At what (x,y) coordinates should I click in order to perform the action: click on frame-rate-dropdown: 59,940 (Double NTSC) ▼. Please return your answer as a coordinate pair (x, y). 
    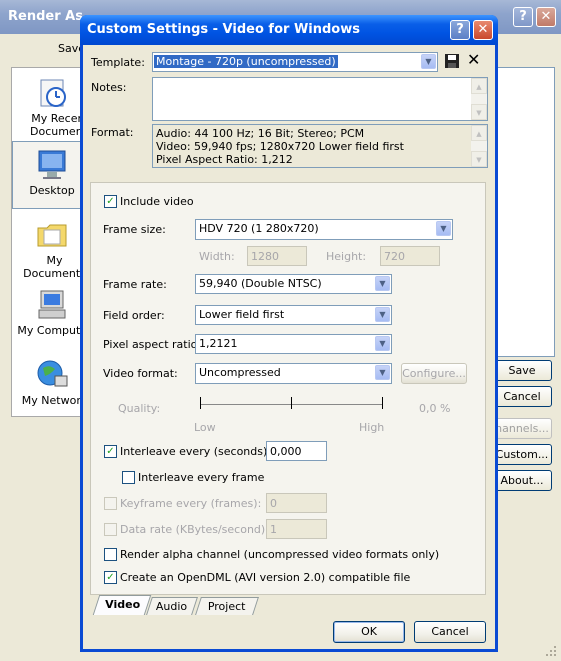
    Looking at the image, I should click on (293, 284).